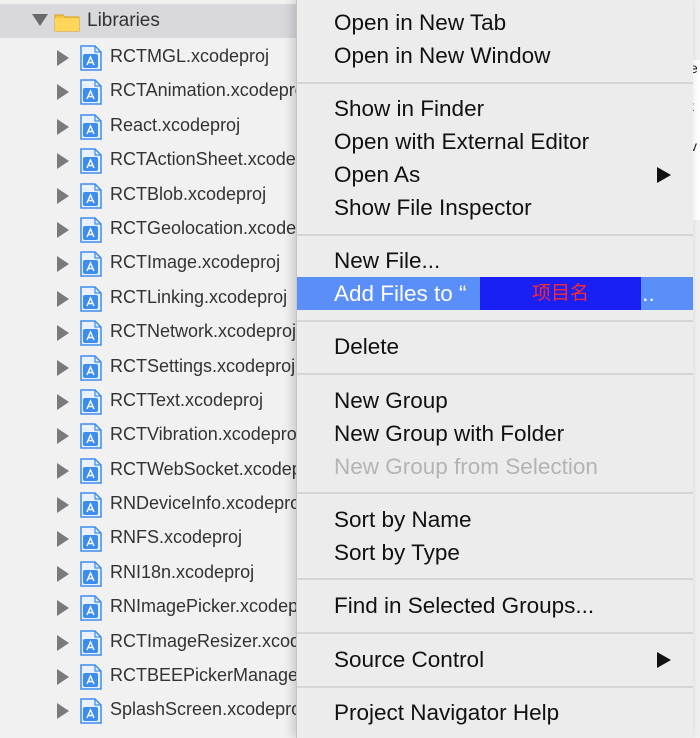  I want to click on menu-item-open-in-new-window: Open in New Window, so click(495, 55).